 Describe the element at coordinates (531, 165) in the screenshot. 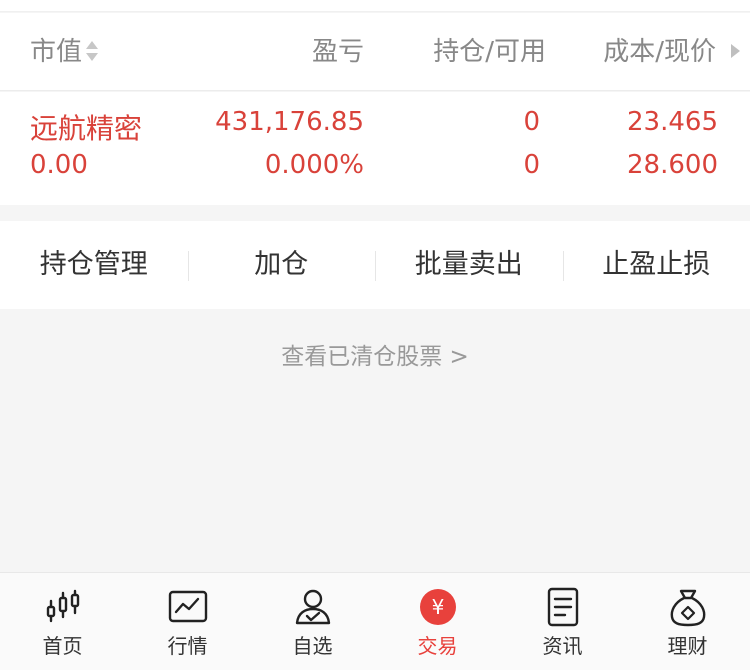

I see `available-qty: 0` at that location.